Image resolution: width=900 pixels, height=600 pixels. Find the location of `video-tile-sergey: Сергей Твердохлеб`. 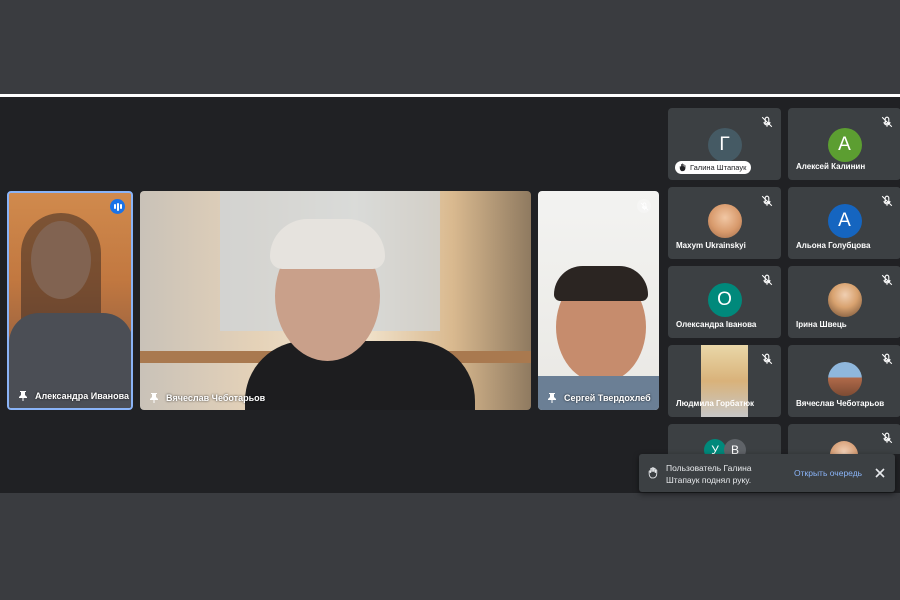

video-tile-sergey: Сергей Твердохлеб is located at coordinates (598, 300).